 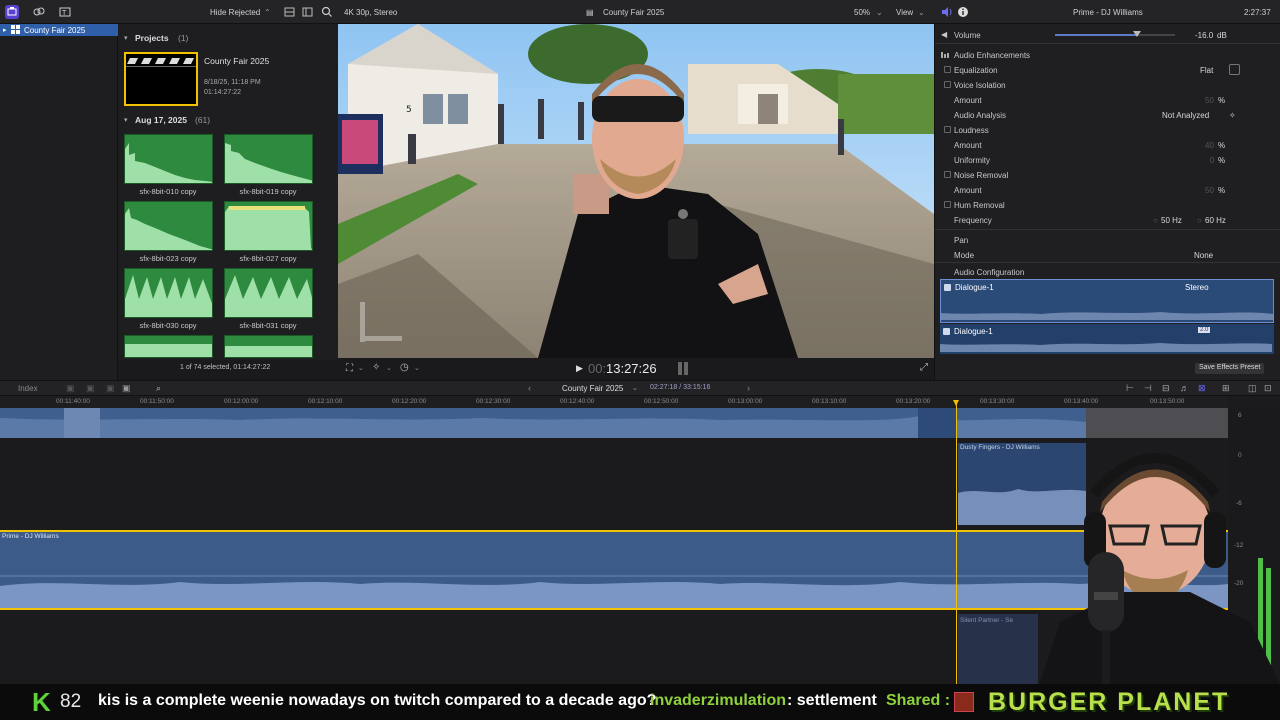 What do you see at coordinates (998, 649) in the screenshot?
I see `audio-clip-silent-partner: Silent Partner - Se` at bounding box center [998, 649].